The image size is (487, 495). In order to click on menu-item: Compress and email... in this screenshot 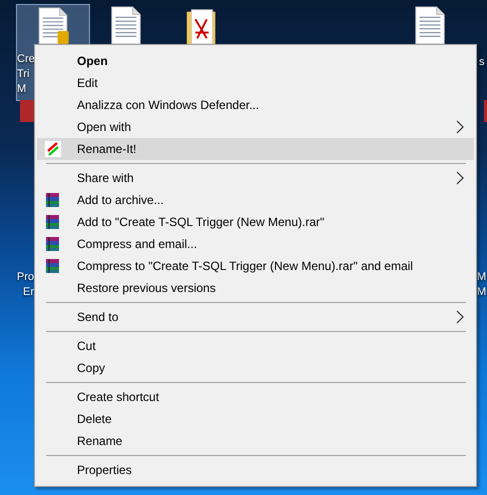, I will do `click(255, 244)`.